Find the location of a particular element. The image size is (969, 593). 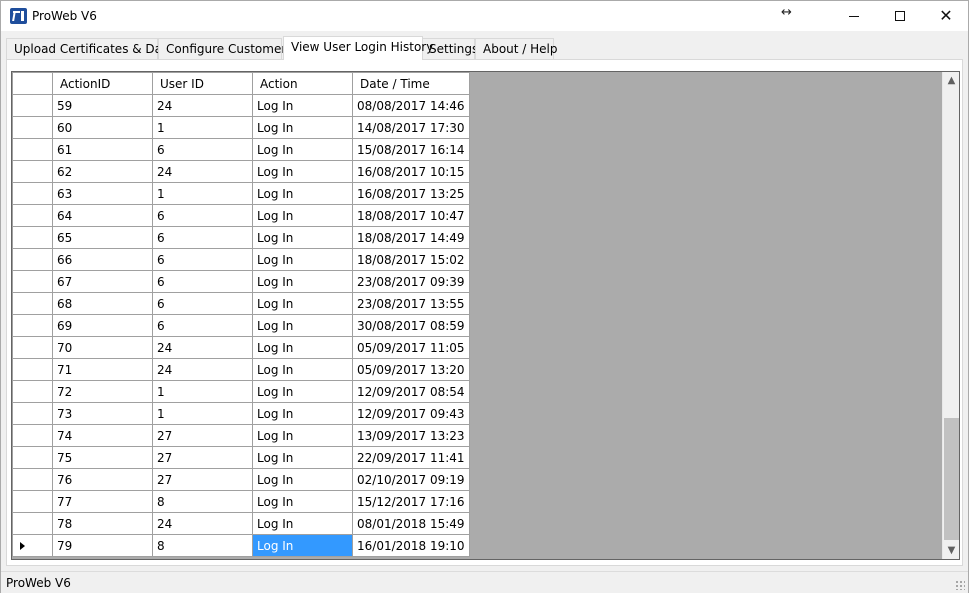

minimize-button is located at coordinates (854, 16).